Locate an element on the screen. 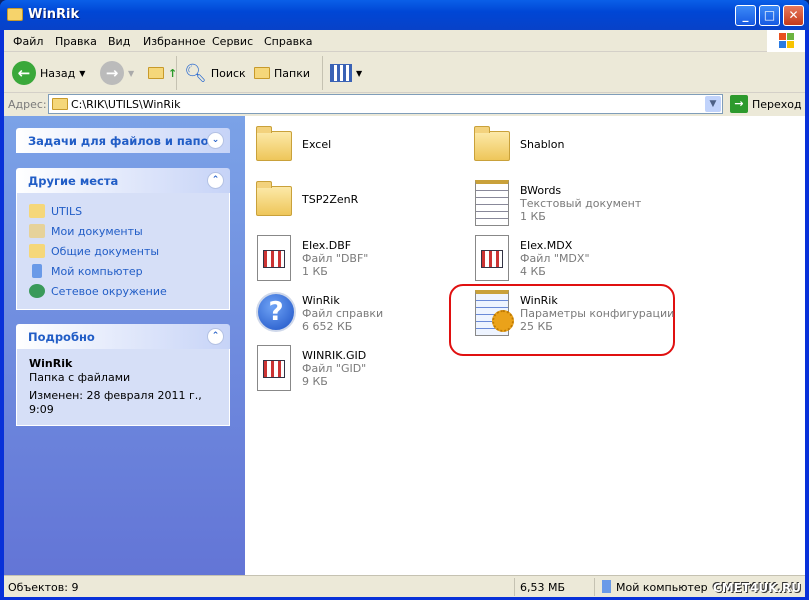 The width and height of the screenshot is (809, 600). search-button: 🔍︎ Поиск is located at coordinates (215, 73).